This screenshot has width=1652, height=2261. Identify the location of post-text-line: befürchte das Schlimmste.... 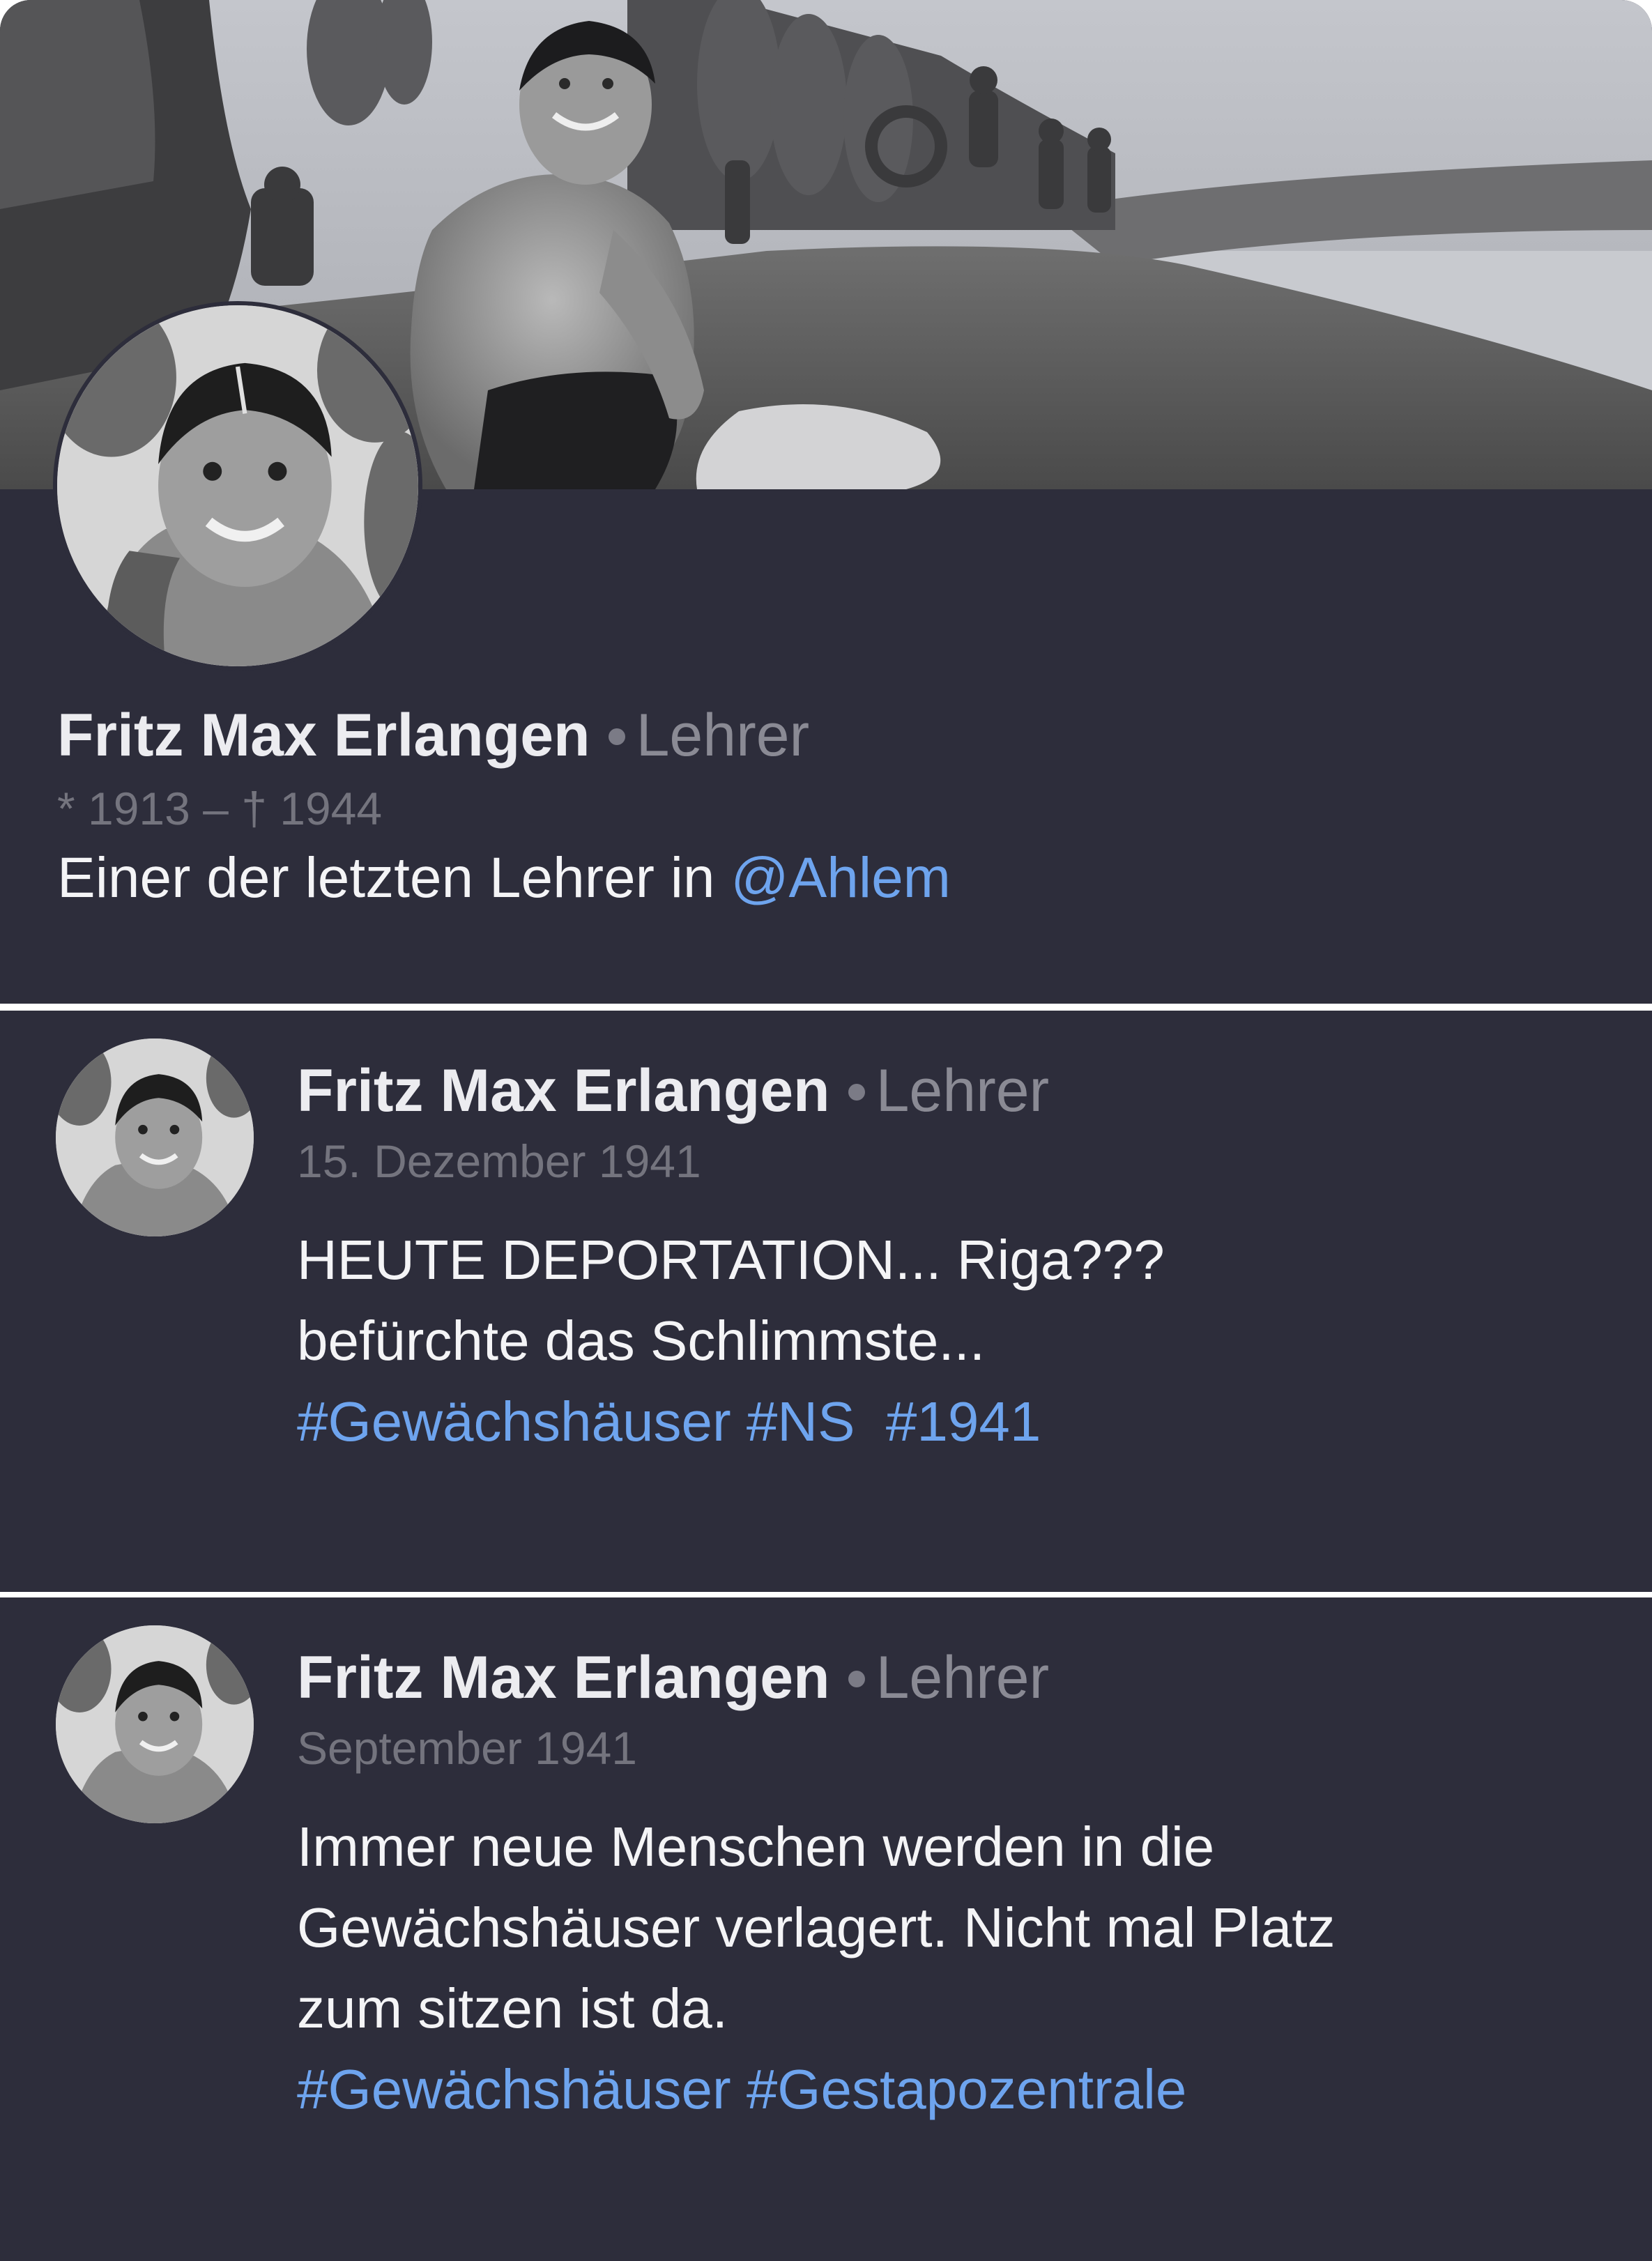
(641, 1341).